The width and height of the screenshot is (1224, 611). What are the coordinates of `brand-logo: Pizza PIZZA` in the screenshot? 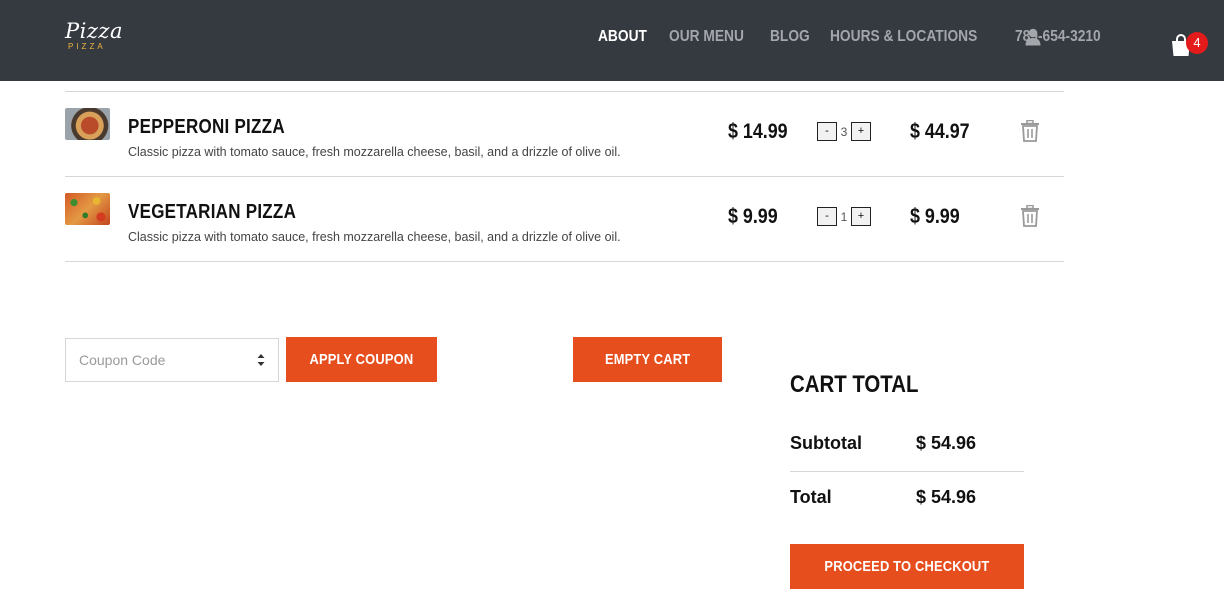 It's located at (94, 36).